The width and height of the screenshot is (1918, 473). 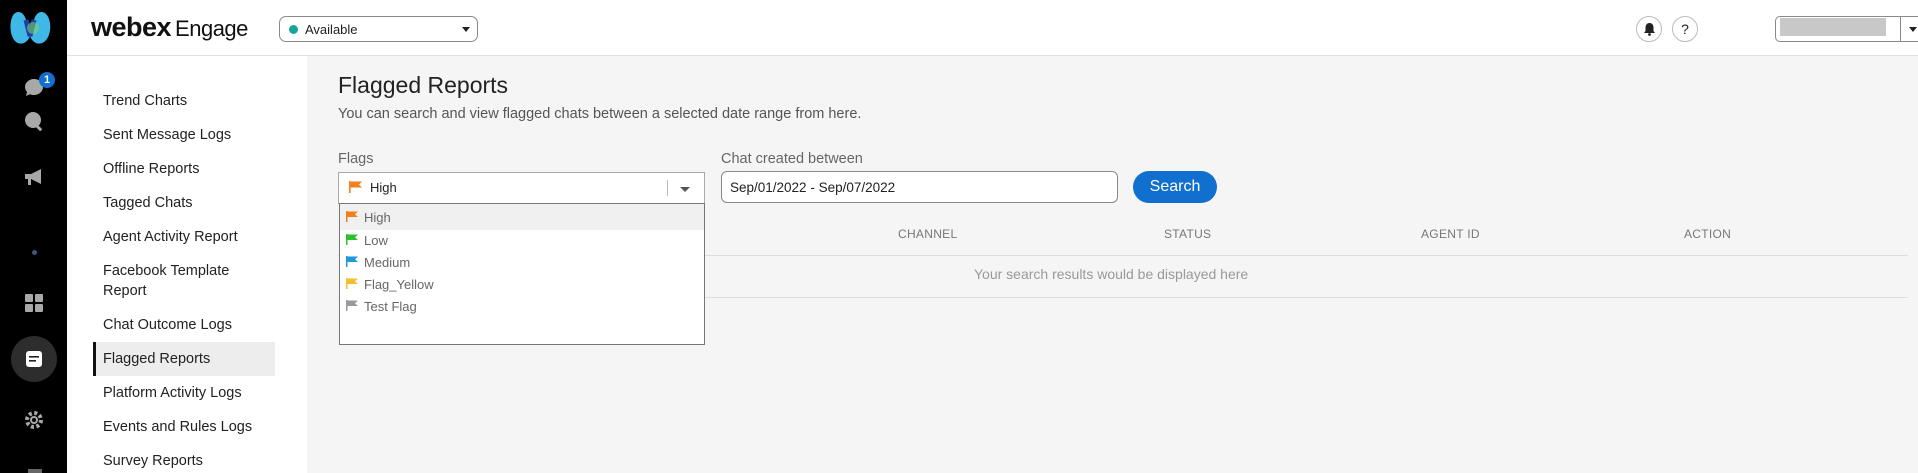 I want to click on date-range-input: Sep/01/2022 - Sep/07/2022, so click(x=919, y=187).